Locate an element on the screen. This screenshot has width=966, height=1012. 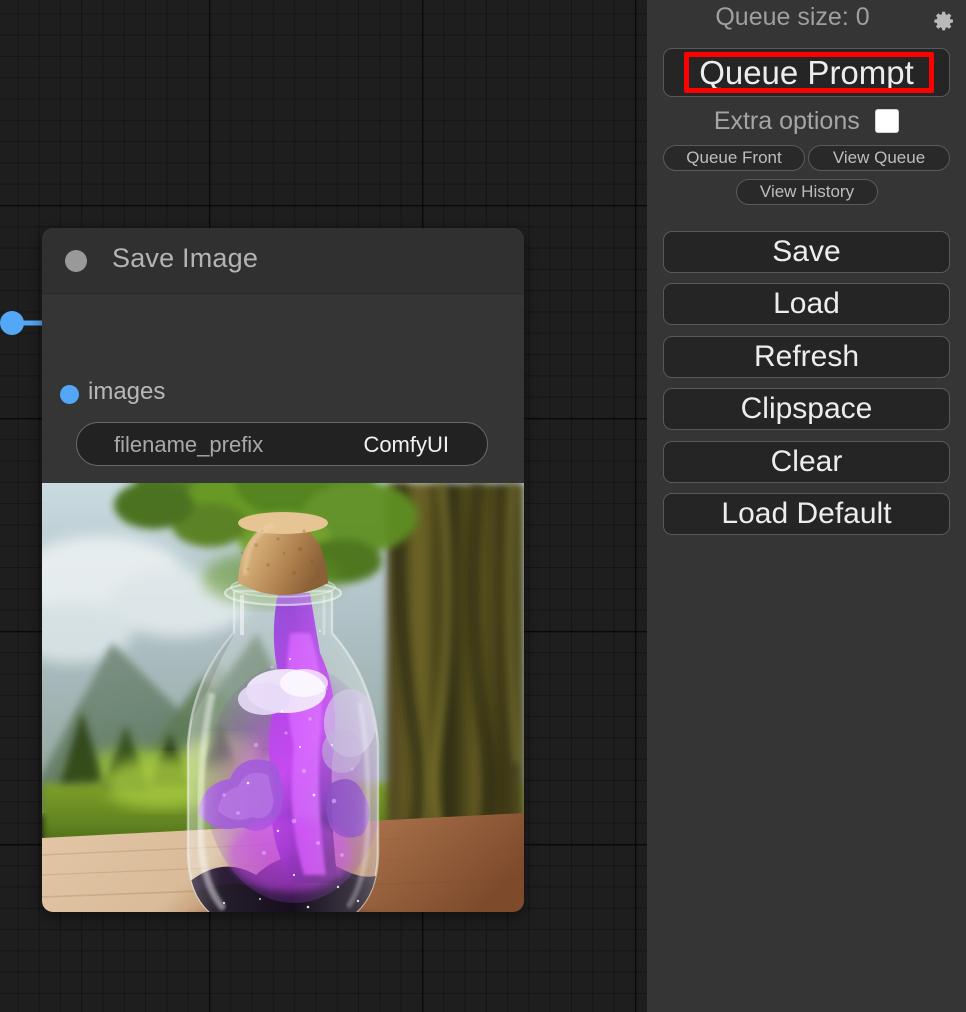
node-collapse-dot is located at coordinates (76, 261).